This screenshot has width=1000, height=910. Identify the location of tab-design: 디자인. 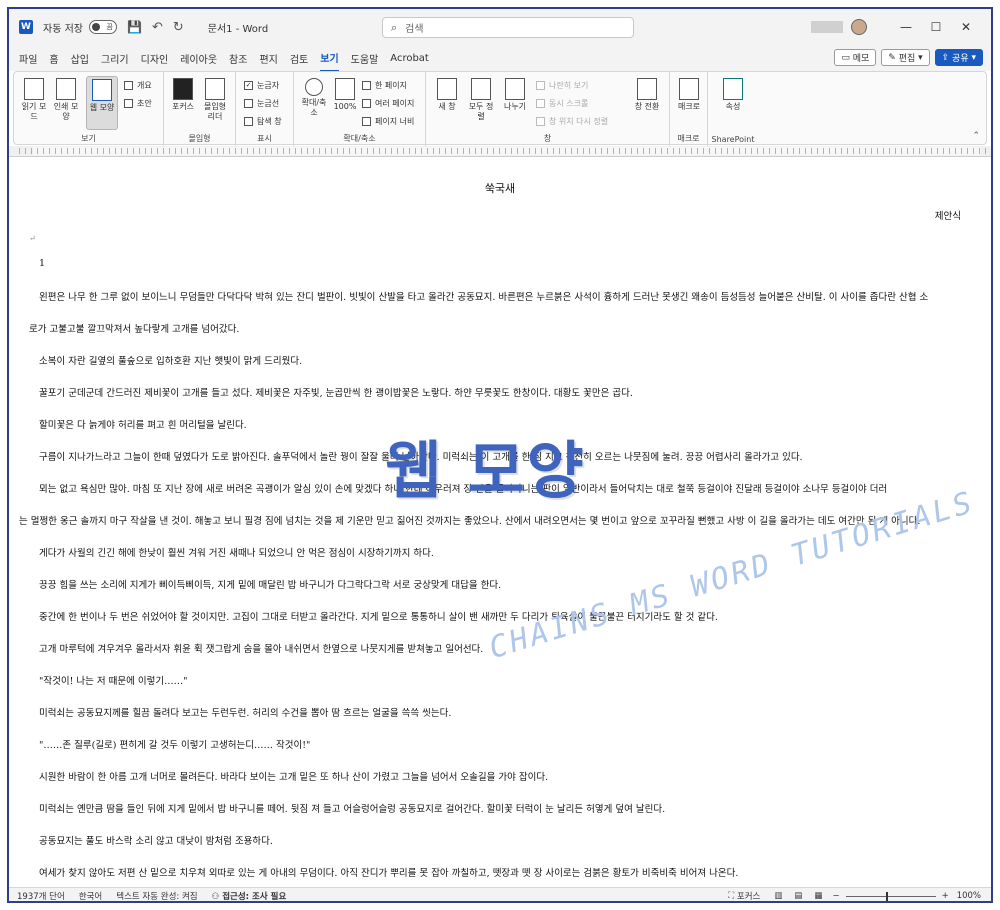
(155, 58).